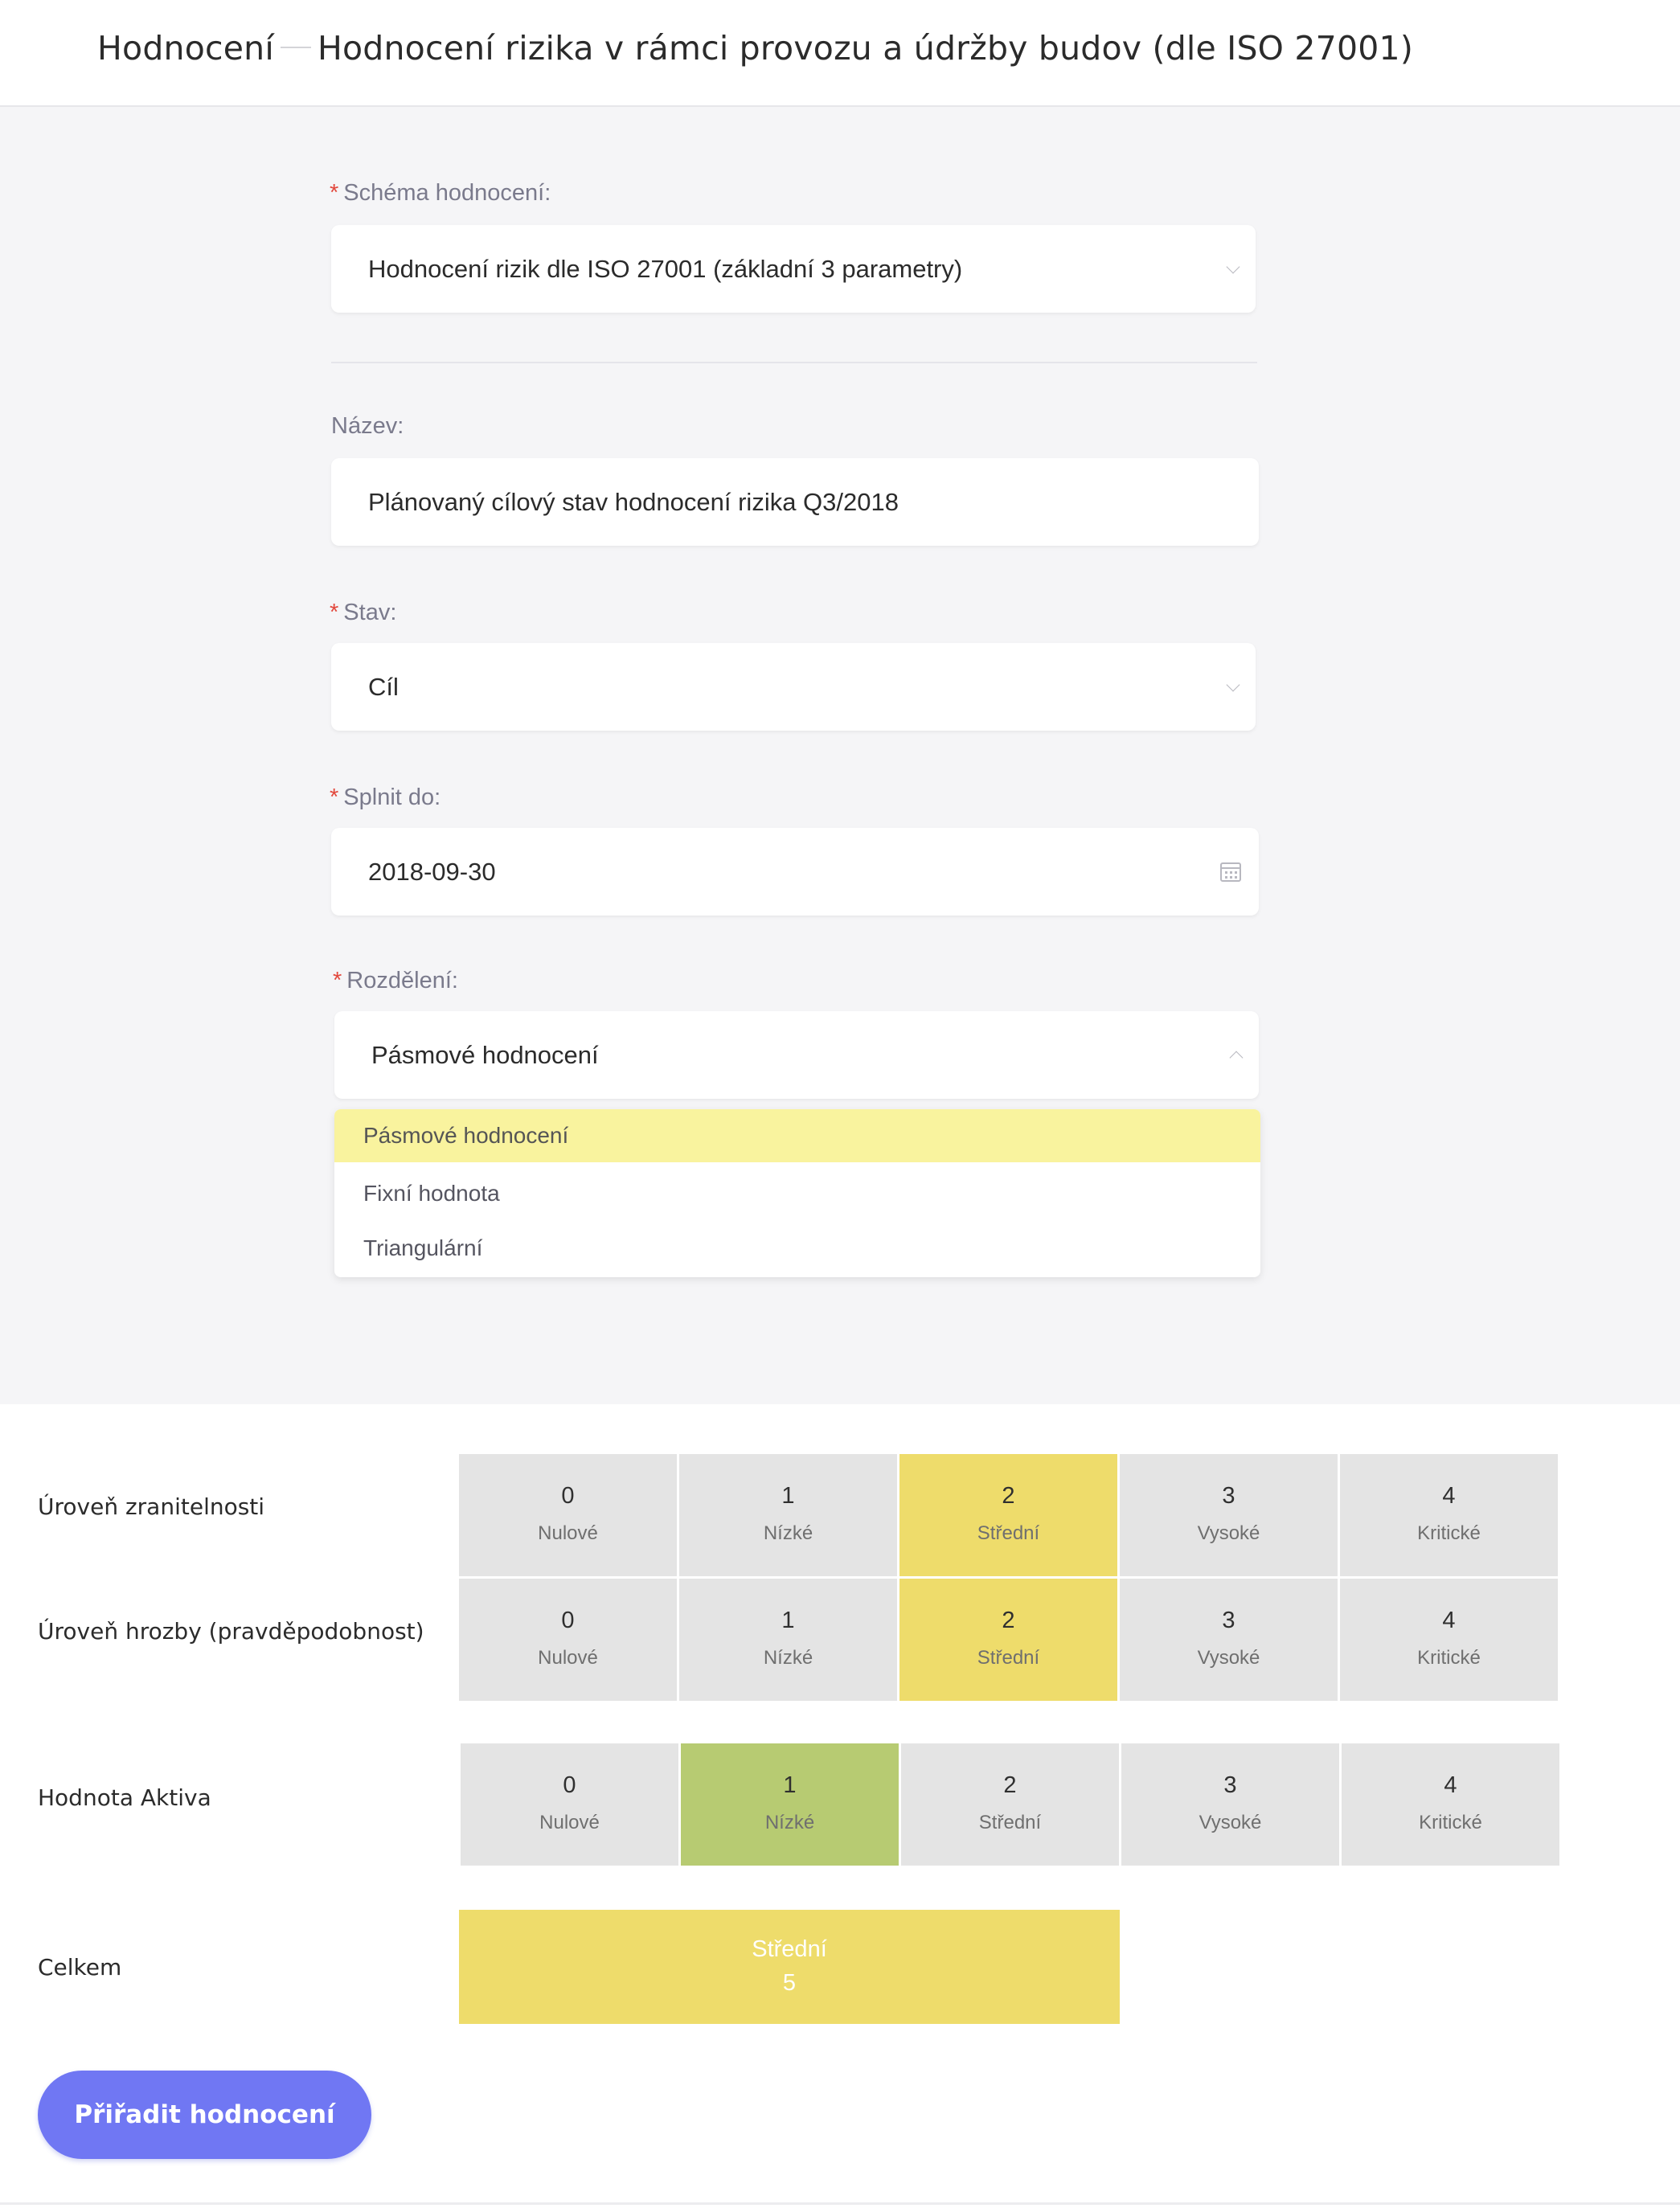 Image resolution: width=1680 pixels, height=2208 pixels. I want to click on vulnerability-label: Úroveň zranitelnosti, so click(151, 1506).